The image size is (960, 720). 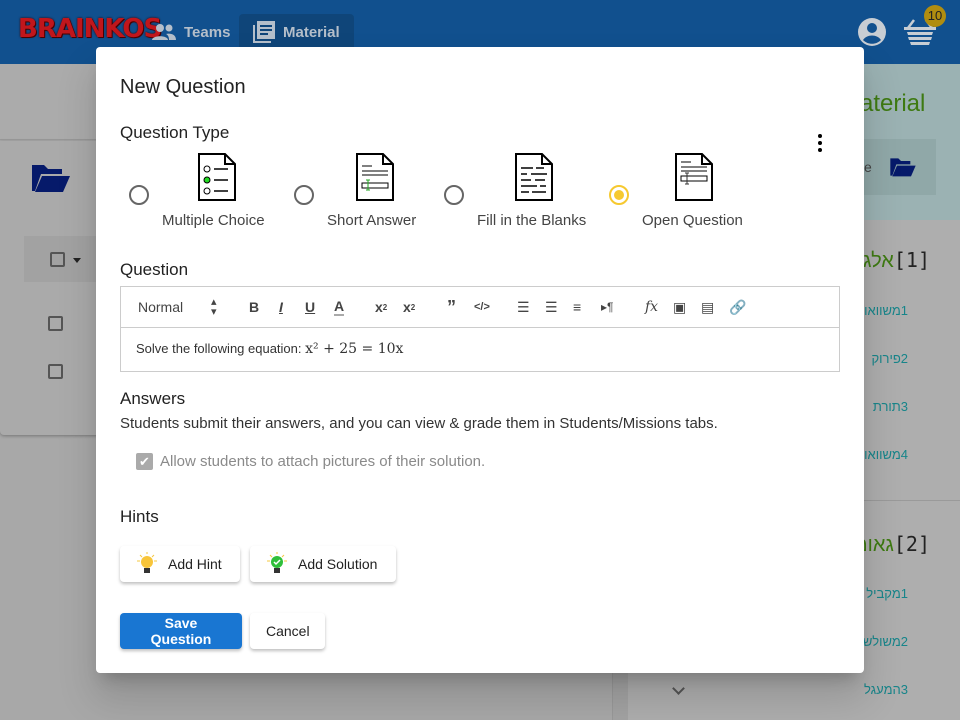 What do you see at coordinates (878, 261) in the screenshot?
I see `section-name: אלג` at bounding box center [878, 261].